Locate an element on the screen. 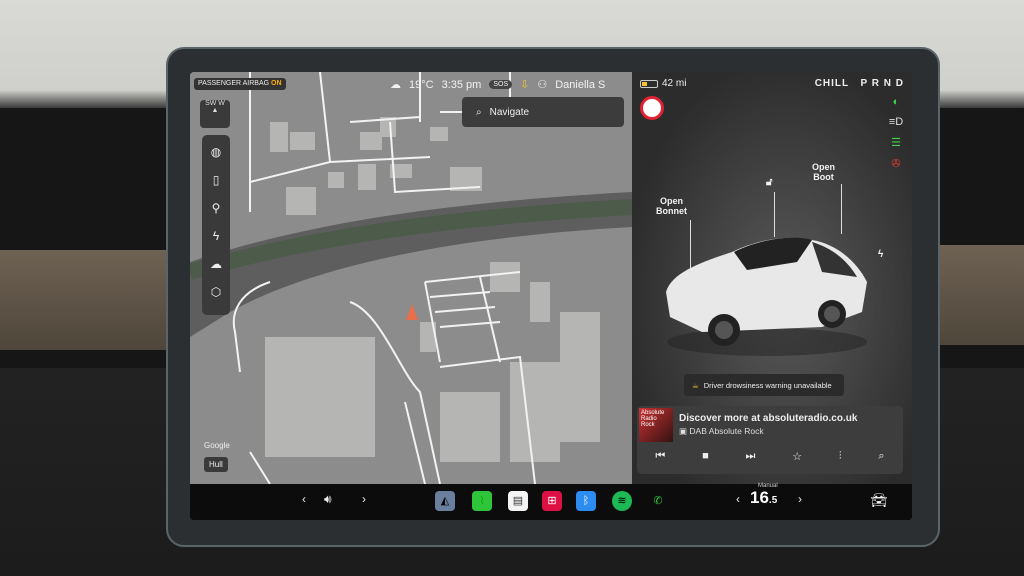 The height and width of the screenshot is (576, 1024). volume-icon: 🔊︎ is located at coordinates (328, 499).